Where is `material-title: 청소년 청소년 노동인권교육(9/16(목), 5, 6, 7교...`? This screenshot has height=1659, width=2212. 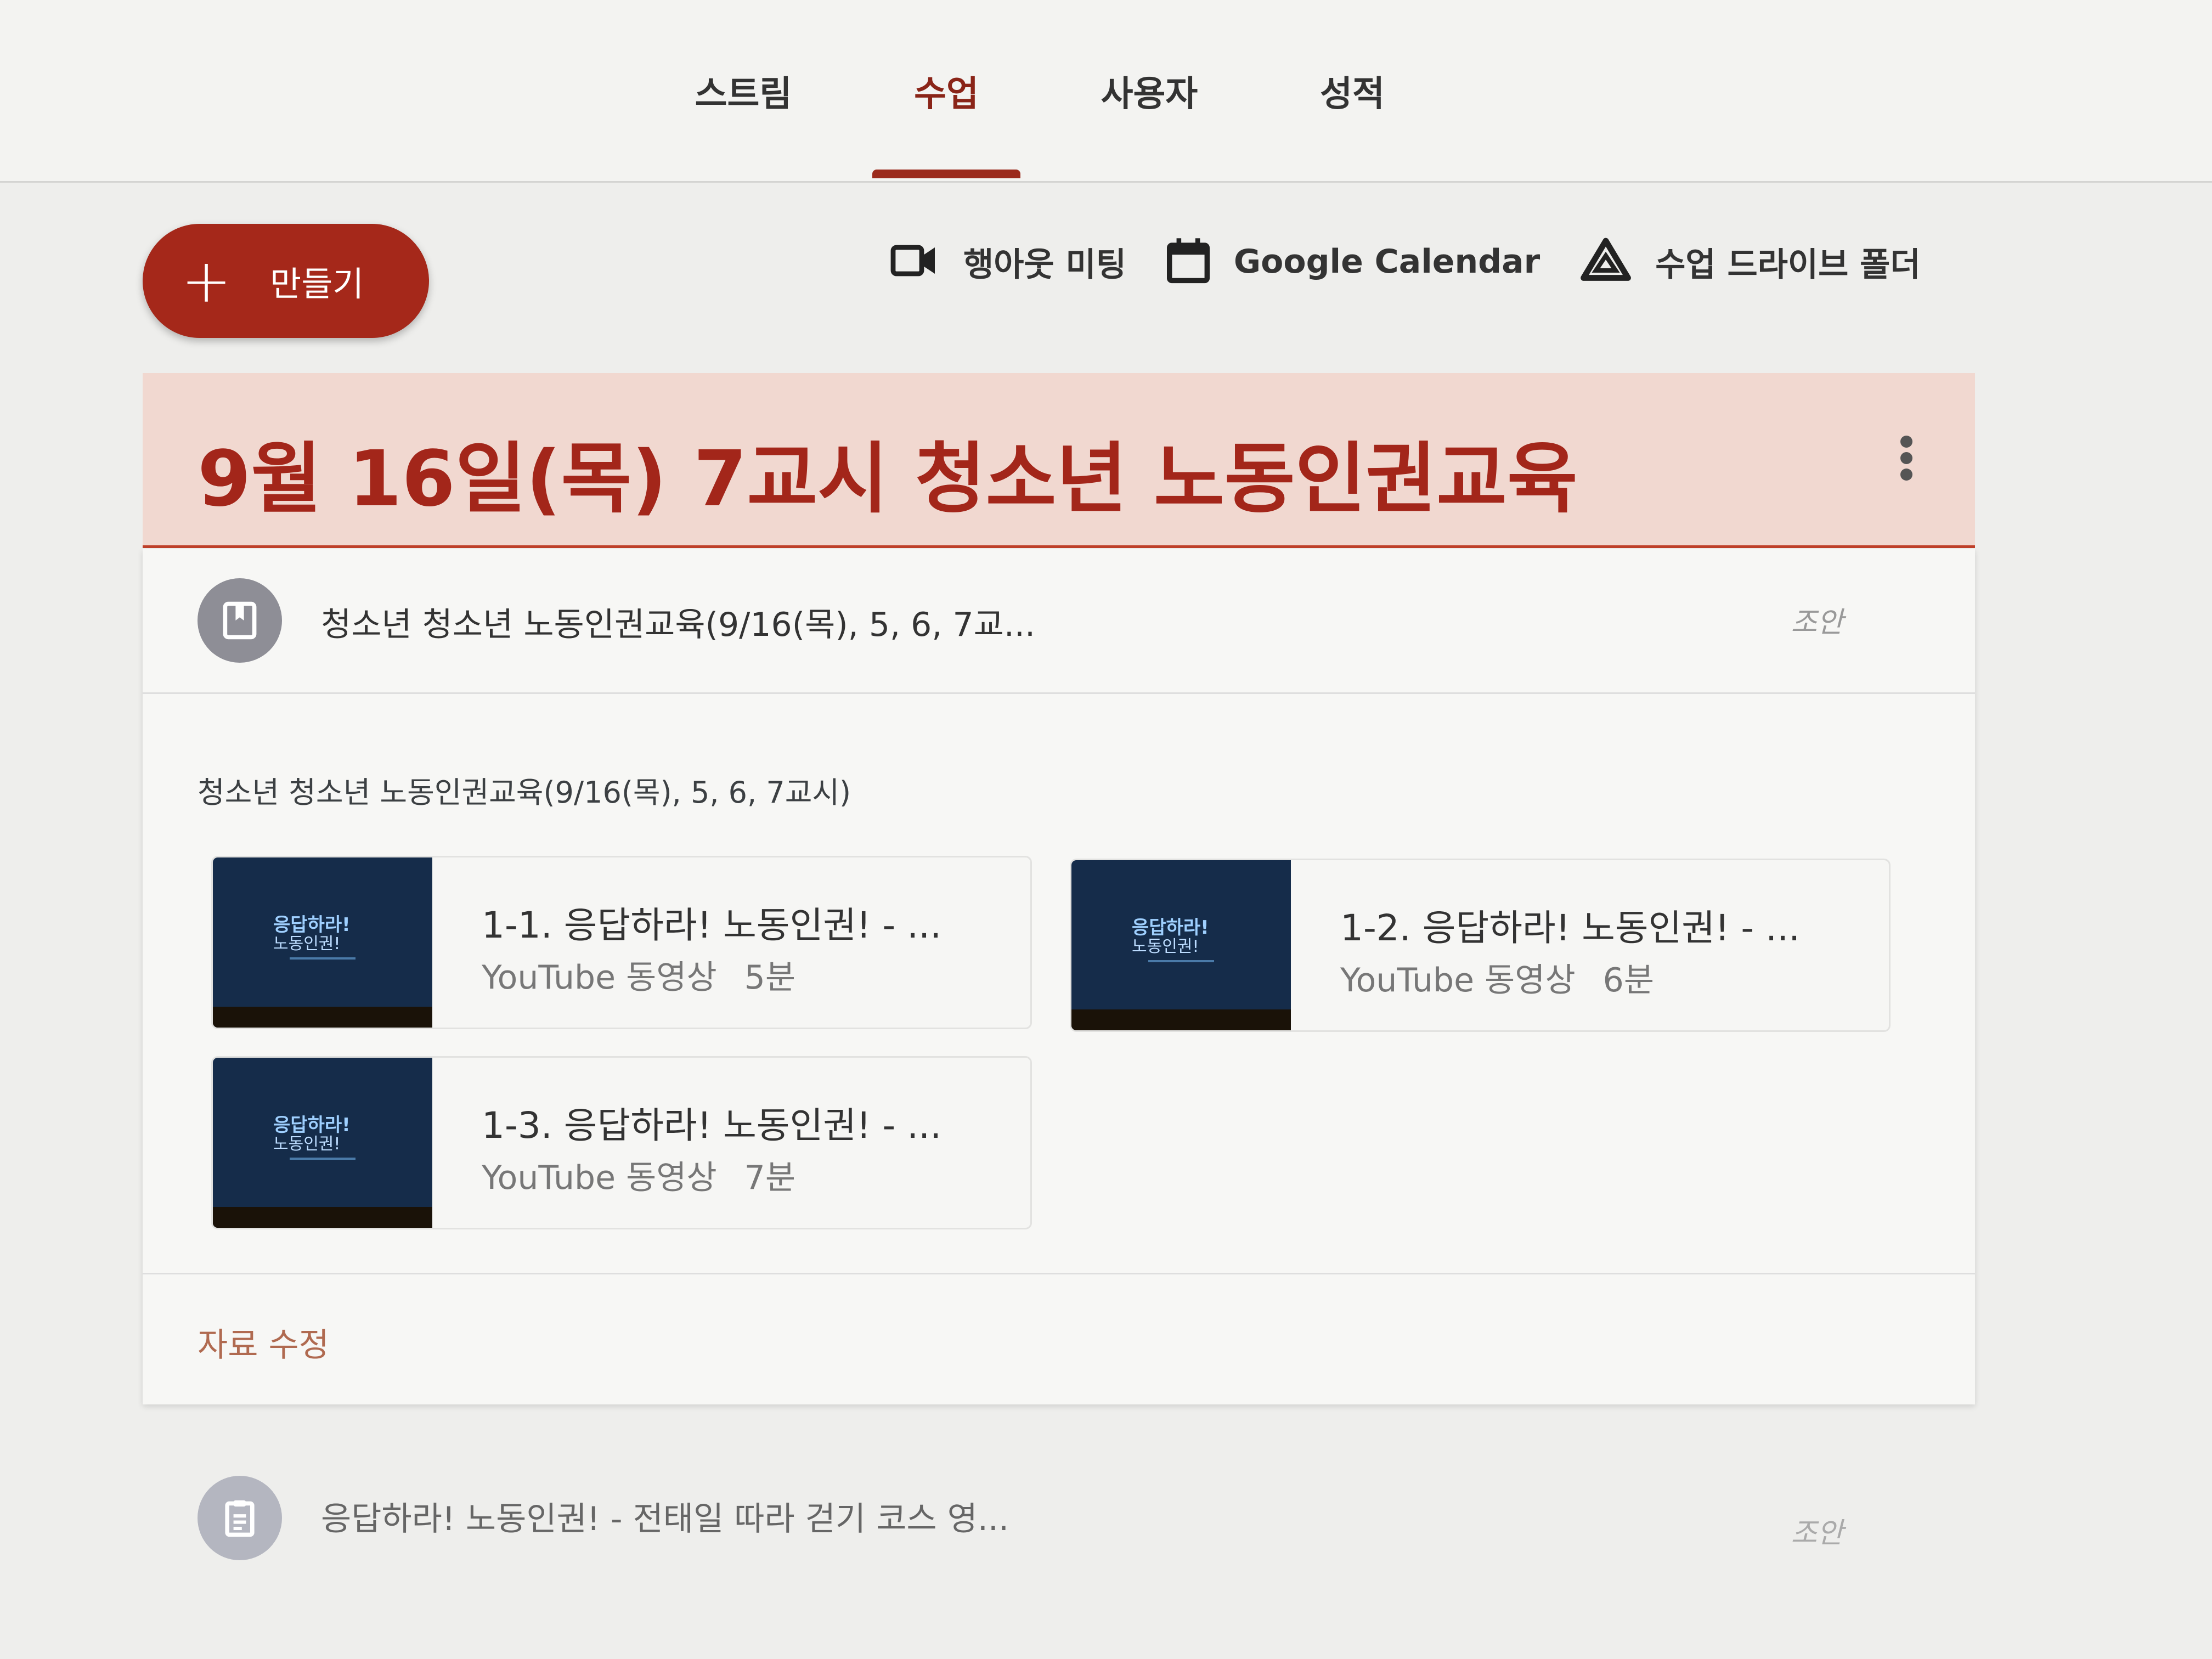 material-title: 청소년 청소년 노동인권교육(9/16(목), 5, 6, 7교... is located at coordinates (678, 625).